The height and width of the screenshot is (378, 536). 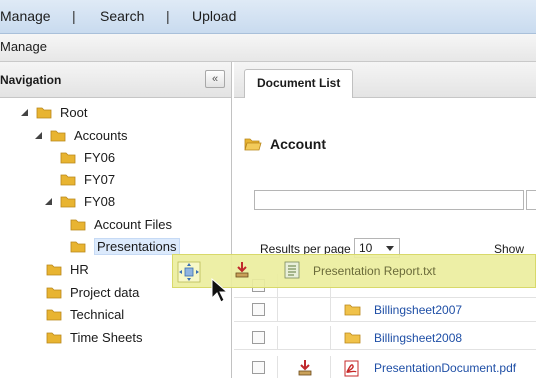 I want to click on tree-node-root: Root, so click(x=53, y=112).